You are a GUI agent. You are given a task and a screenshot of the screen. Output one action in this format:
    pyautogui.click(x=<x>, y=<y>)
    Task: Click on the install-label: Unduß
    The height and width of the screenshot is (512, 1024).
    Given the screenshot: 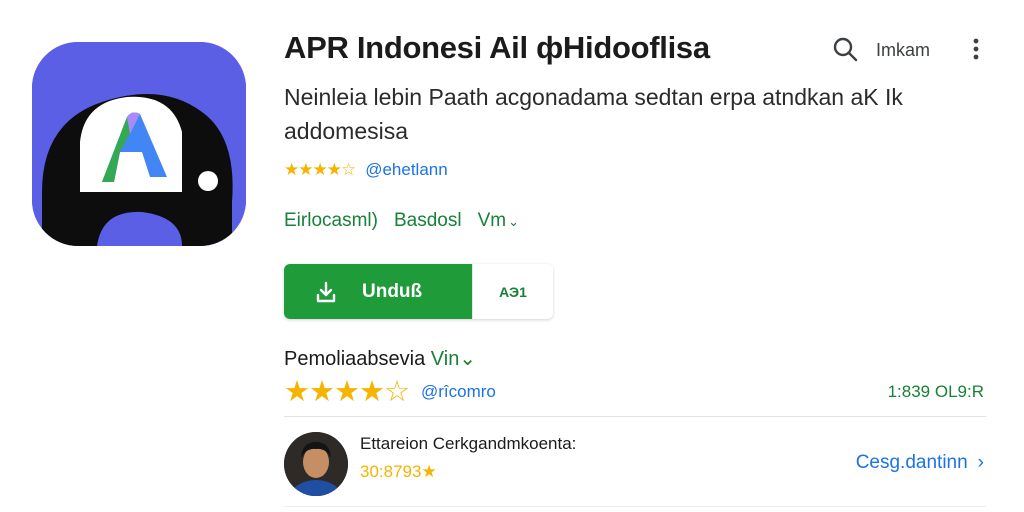 What is the action you would take?
    pyautogui.click(x=392, y=291)
    